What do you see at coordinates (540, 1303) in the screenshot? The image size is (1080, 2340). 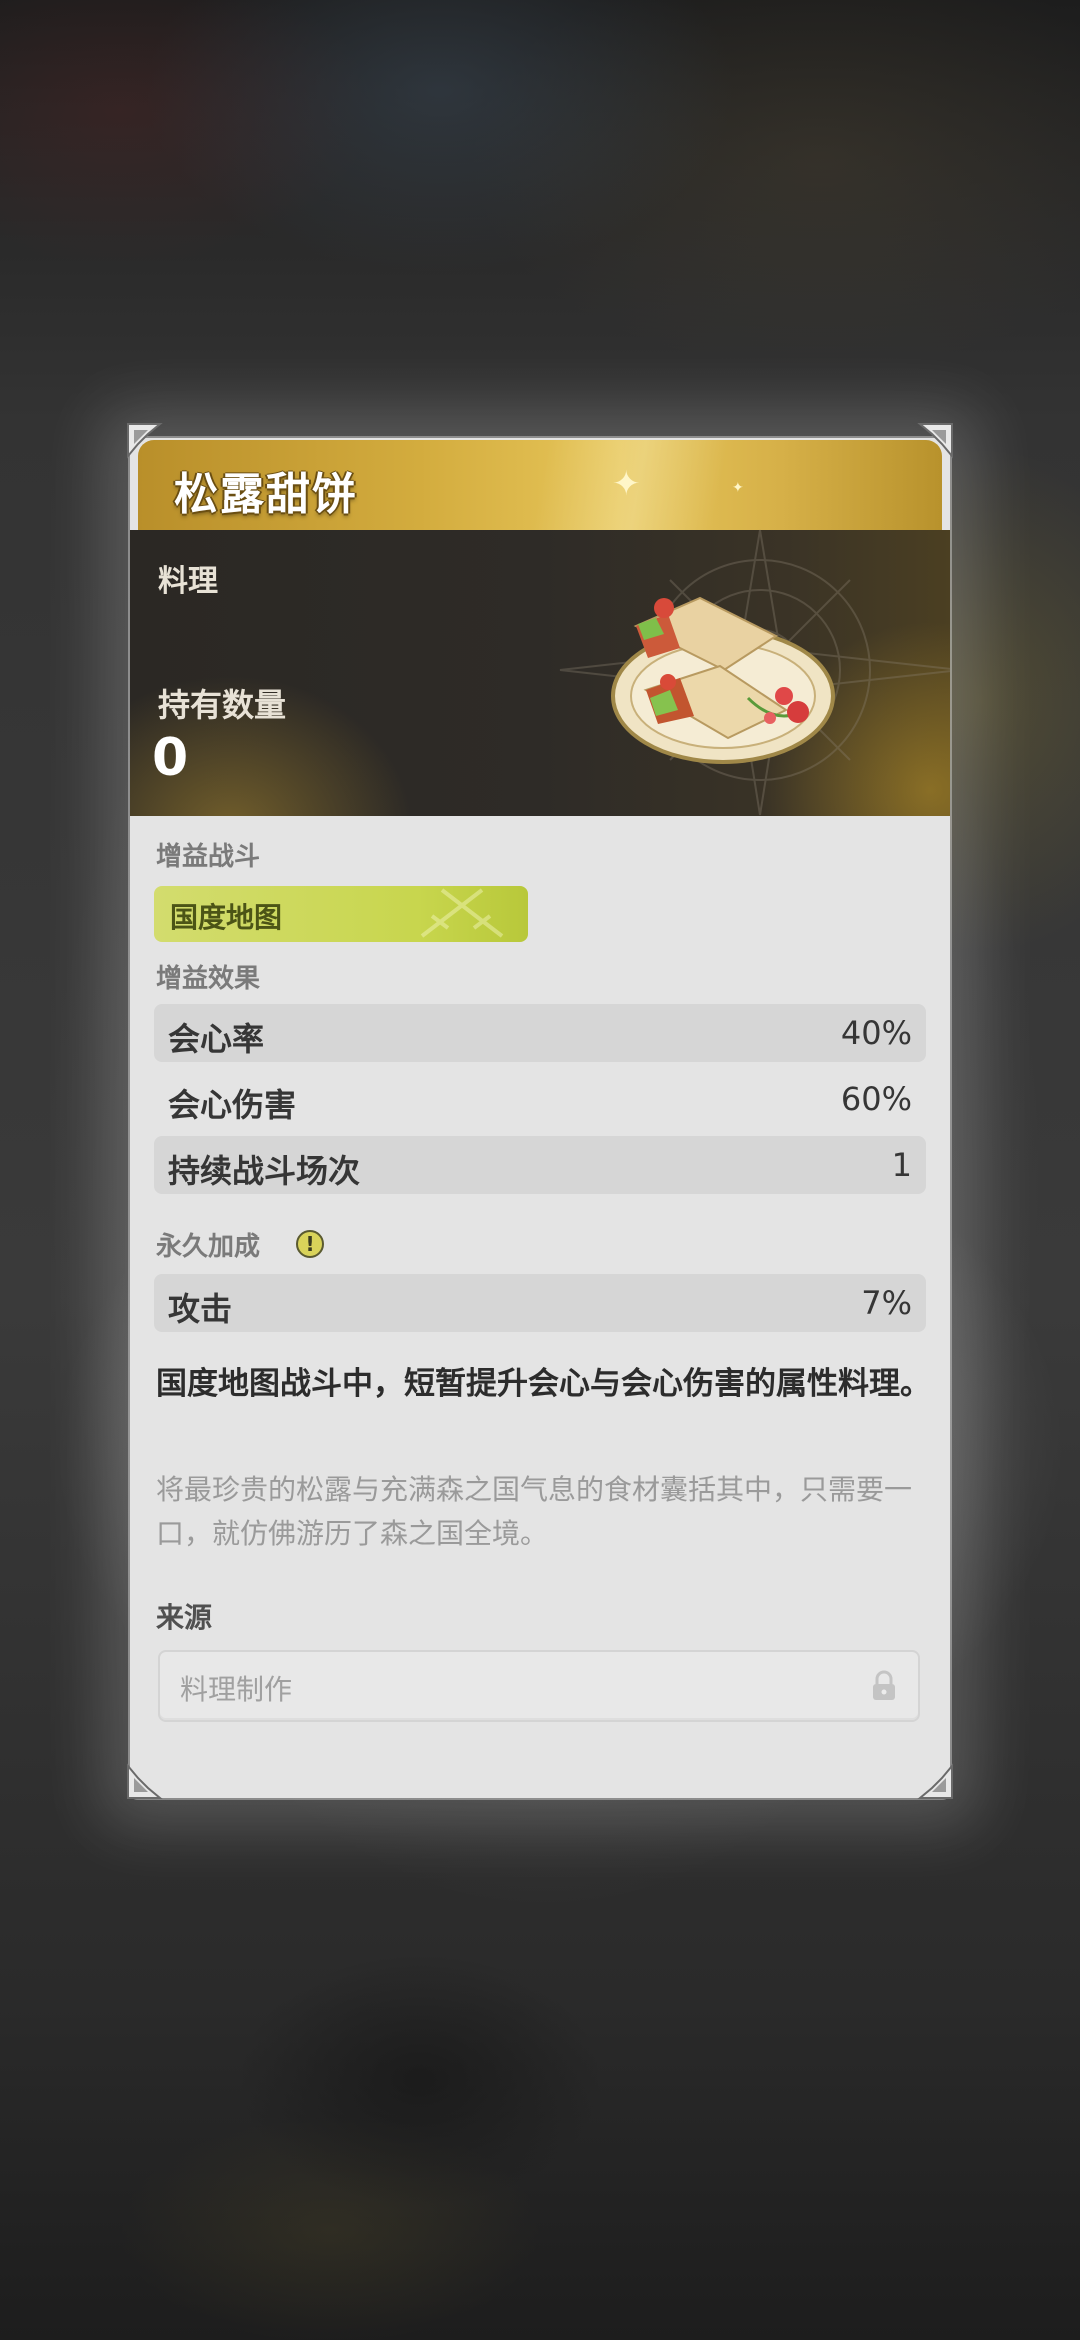 I see `permanent-row: 攻击 7%` at bounding box center [540, 1303].